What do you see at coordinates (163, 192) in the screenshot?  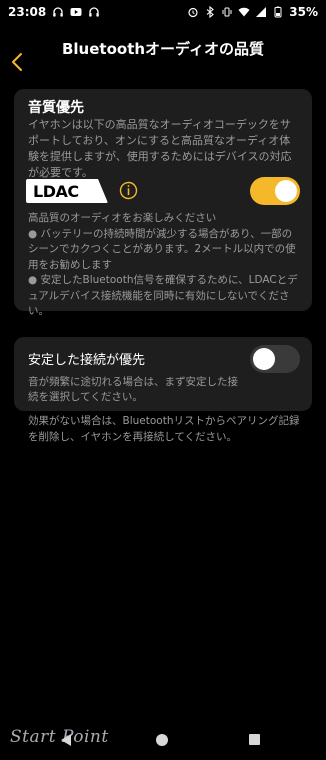 I see `ldac-row: LDAC` at bounding box center [163, 192].